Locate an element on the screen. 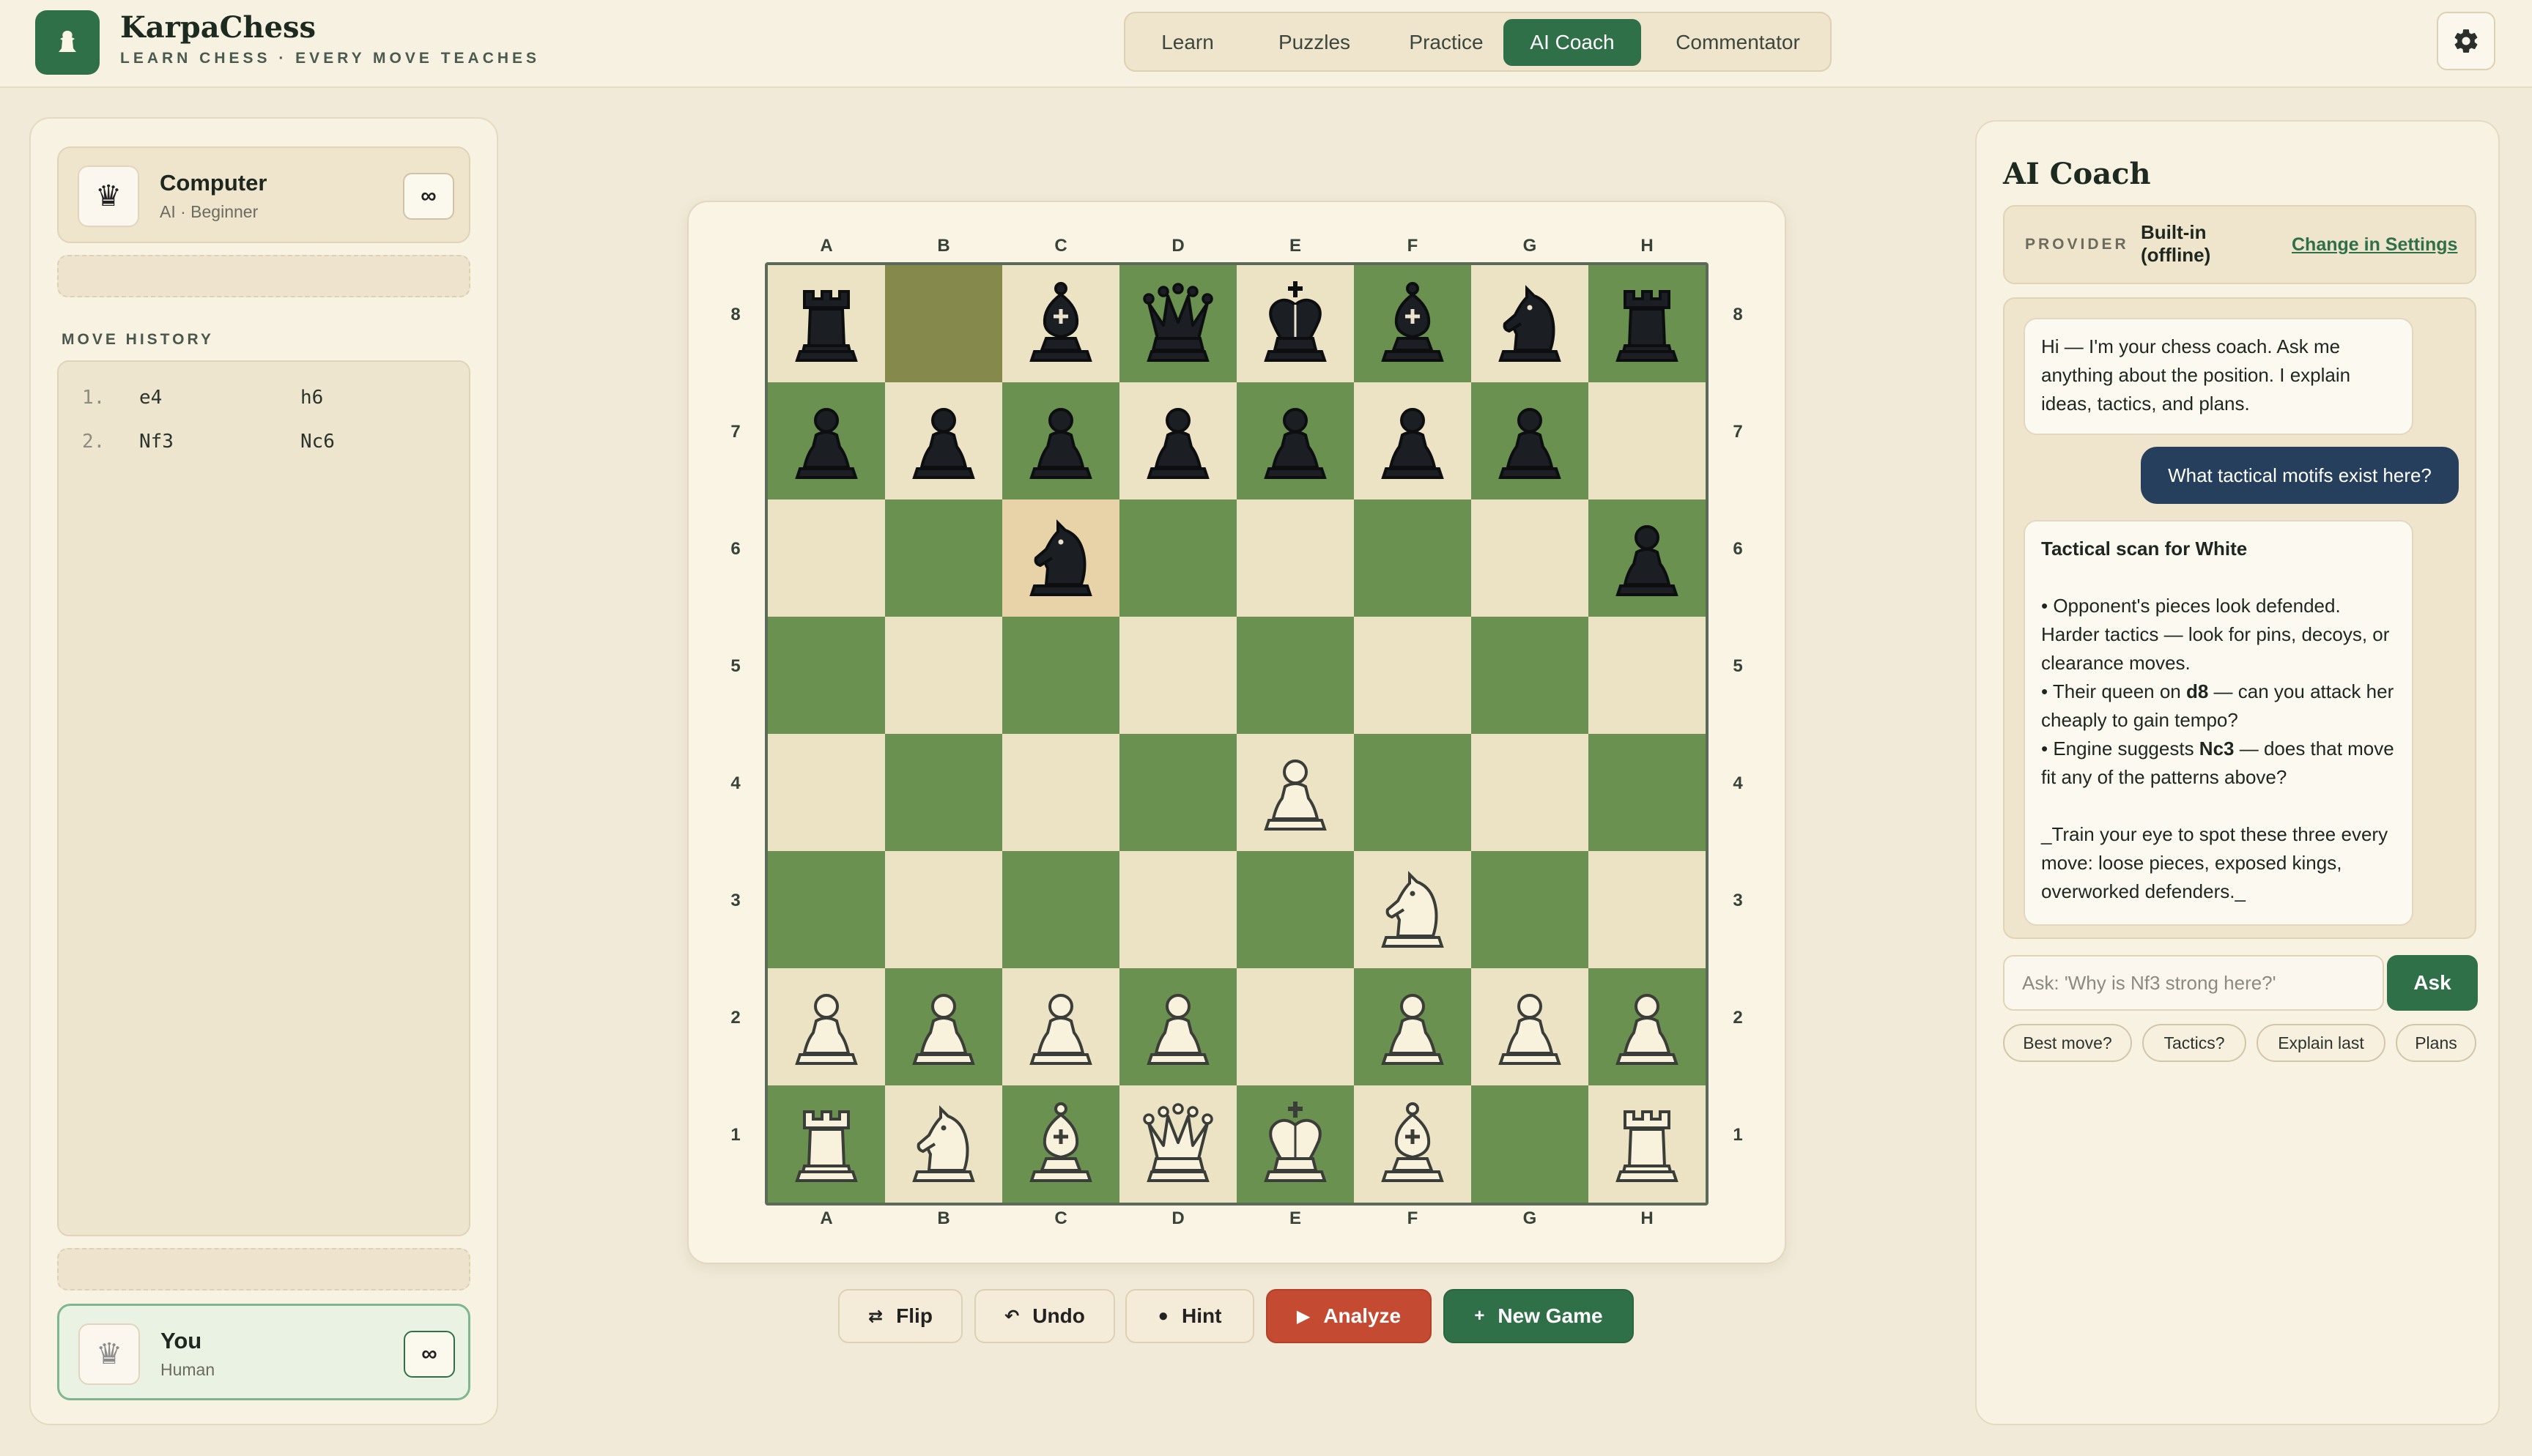 This screenshot has width=2532, height=1456. square-b8 is located at coordinates (943, 323).